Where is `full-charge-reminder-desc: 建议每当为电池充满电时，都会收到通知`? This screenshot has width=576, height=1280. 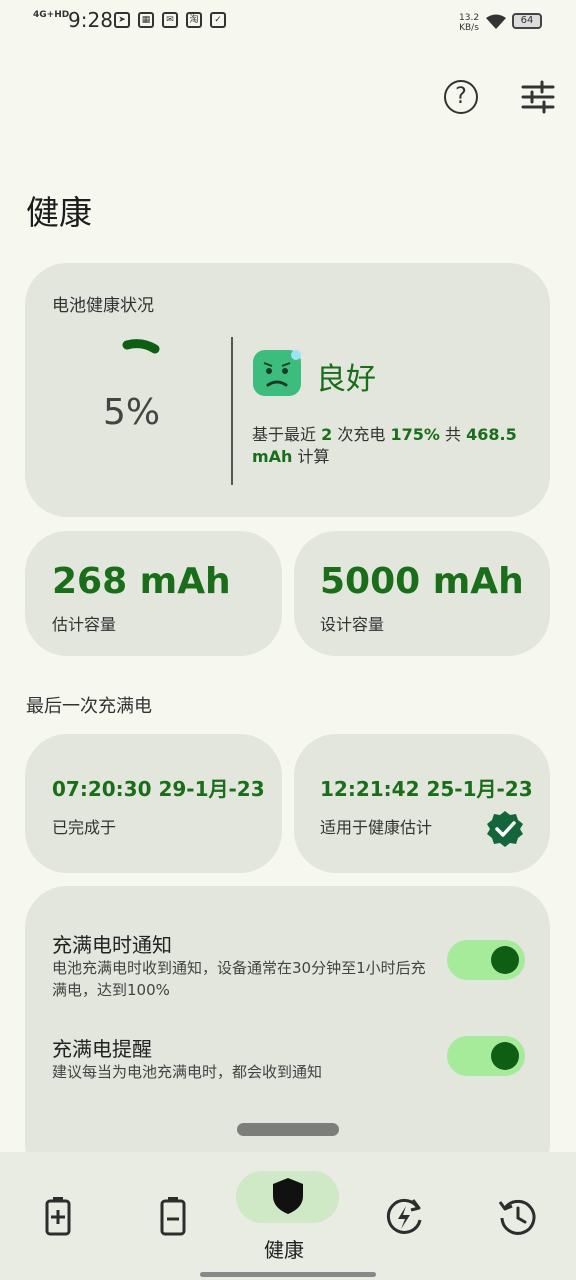 full-charge-reminder-desc: 建议每当为电池充满电时，都会收到通知 is located at coordinates (187, 1072).